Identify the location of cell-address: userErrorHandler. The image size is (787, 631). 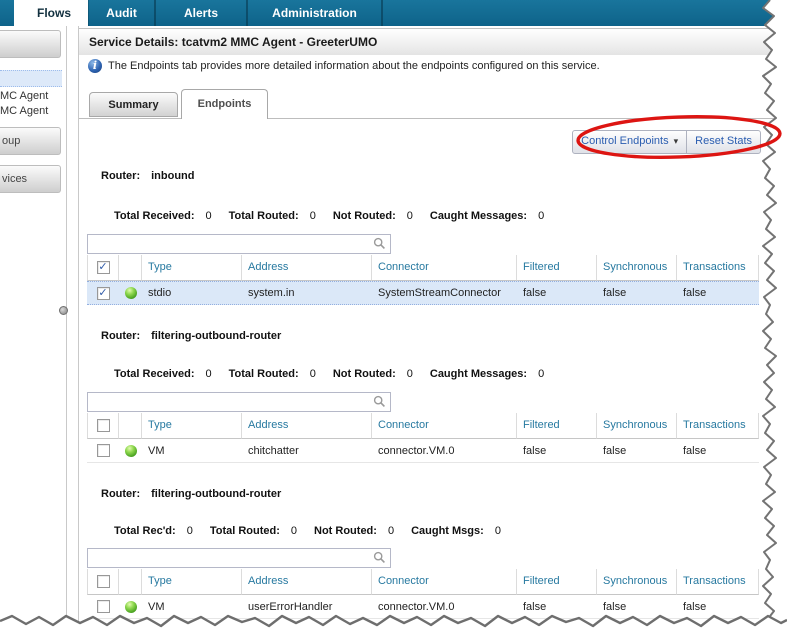
(290, 606).